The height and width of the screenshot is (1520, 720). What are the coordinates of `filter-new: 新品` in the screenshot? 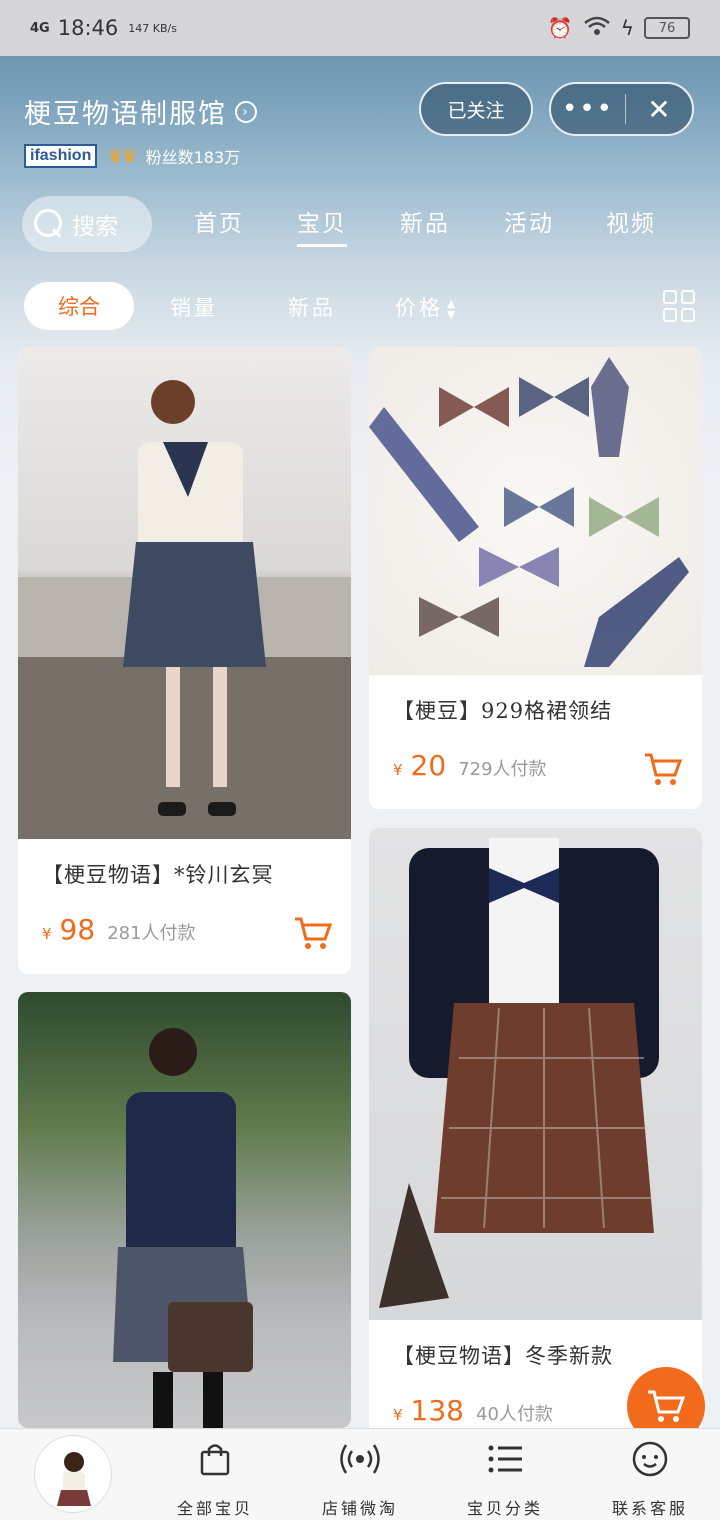 It's located at (312, 307).